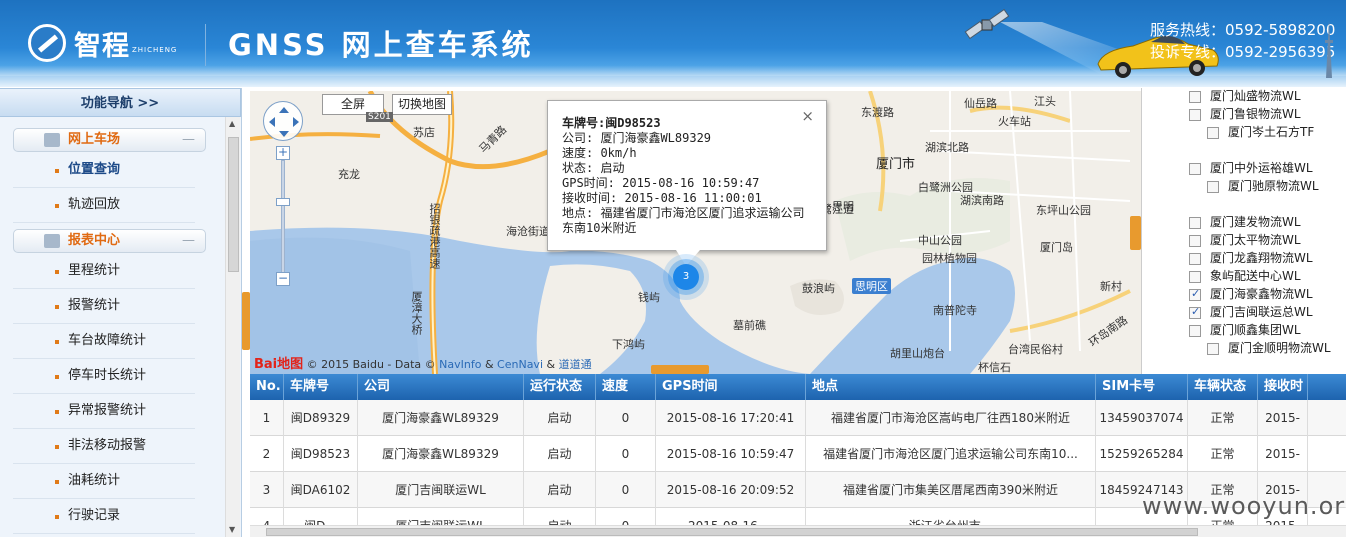 This screenshot has width=1346, height=537. What do you see at coordinates (104, 170) in the screenshot?
I see `sidebar-item-position-query: 位置查询` at bounding box center [104, 170].